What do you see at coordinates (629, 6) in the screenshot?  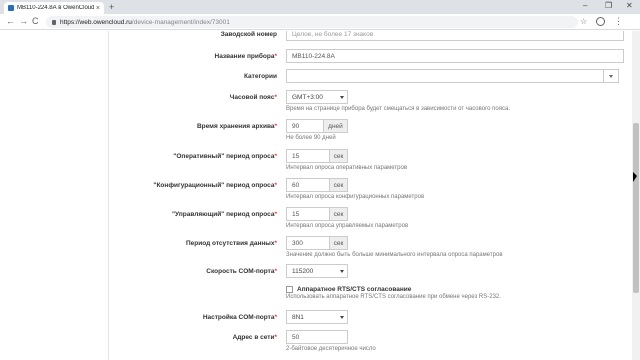 I see `window-close-button: ✕` at bounding box center [629, 6].